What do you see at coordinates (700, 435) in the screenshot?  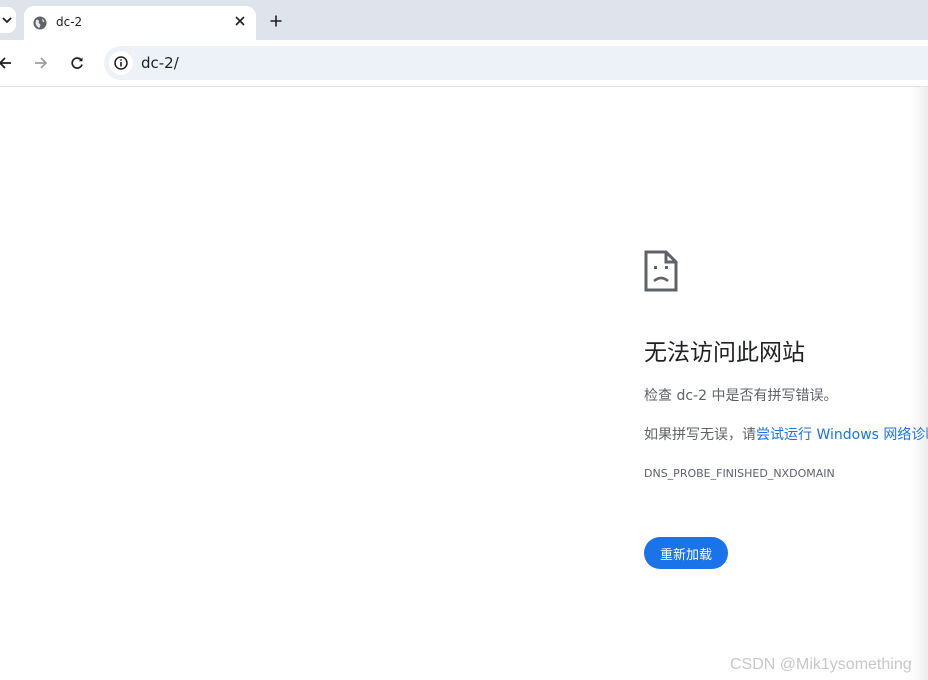 I see `diagnostics-prefix: 如果拼写无误，请` at bounding box center [700, 435].